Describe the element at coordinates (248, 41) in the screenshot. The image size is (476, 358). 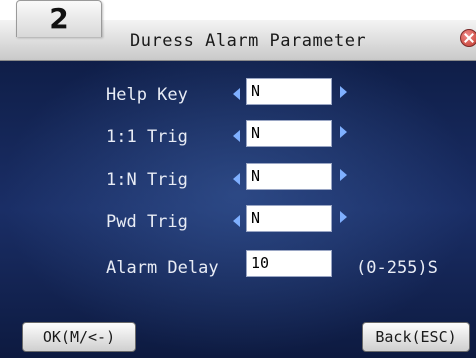
I see `window-title: Duress Alarm Parameter` at that location.